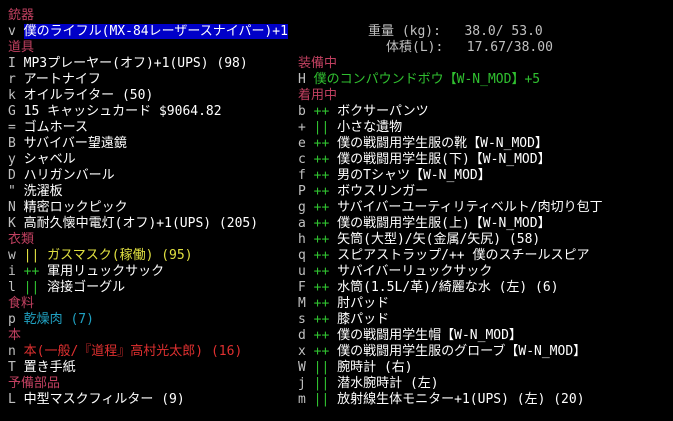 The width and height of the screenshot is (673, 421). What do you see at coordinates (423, 144) in the screenshot?
I see `inventory-item: e ++ 僕の戦闘用学生服の靴【W-N_MOD】` at bounding box center [423, 144].